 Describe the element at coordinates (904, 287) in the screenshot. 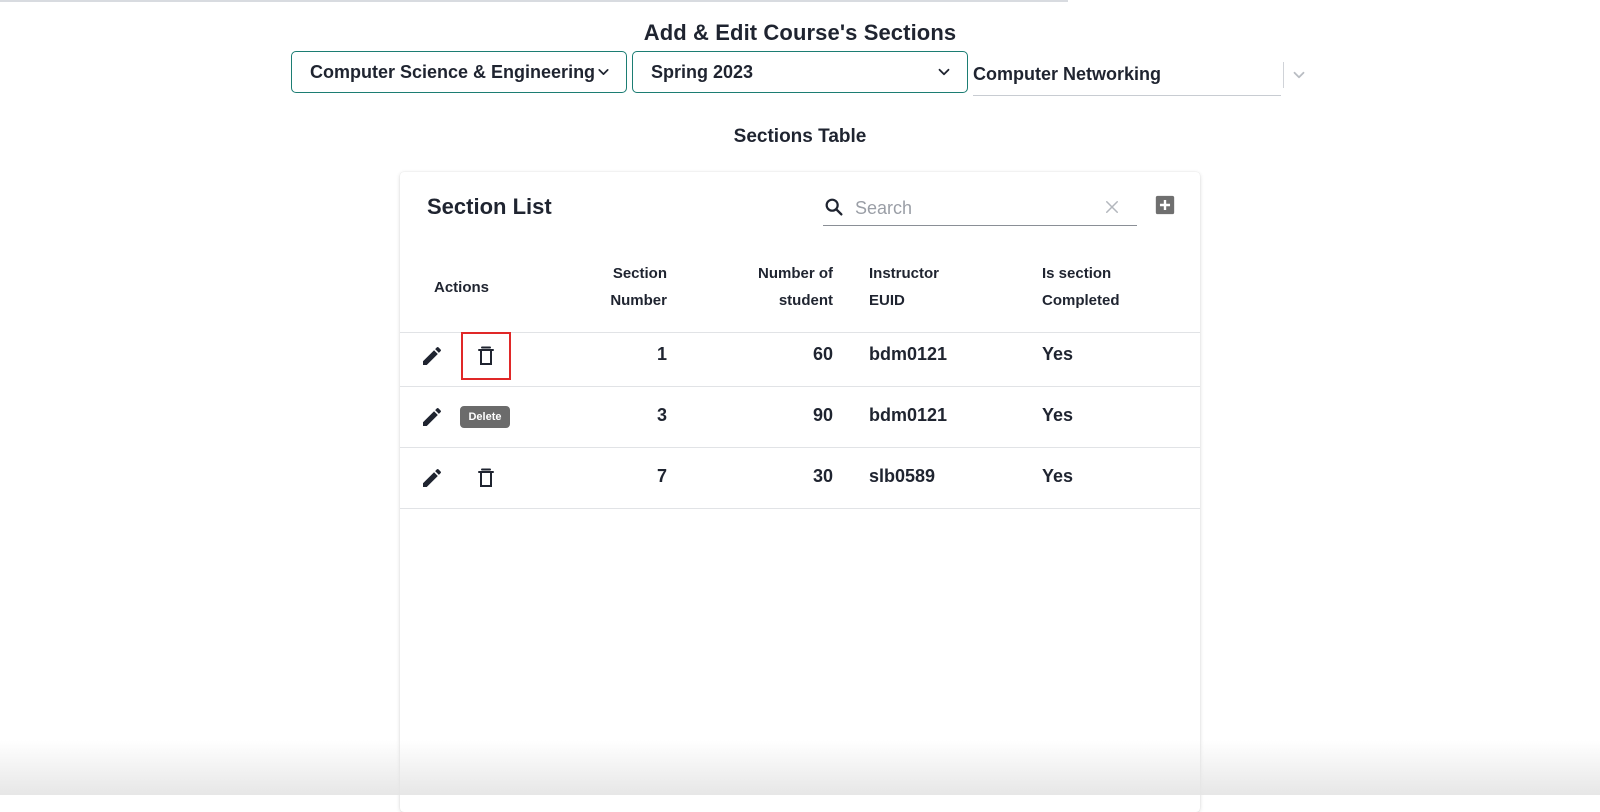

I see `column-header-instructor-euid: Instructor EUID` at that location.